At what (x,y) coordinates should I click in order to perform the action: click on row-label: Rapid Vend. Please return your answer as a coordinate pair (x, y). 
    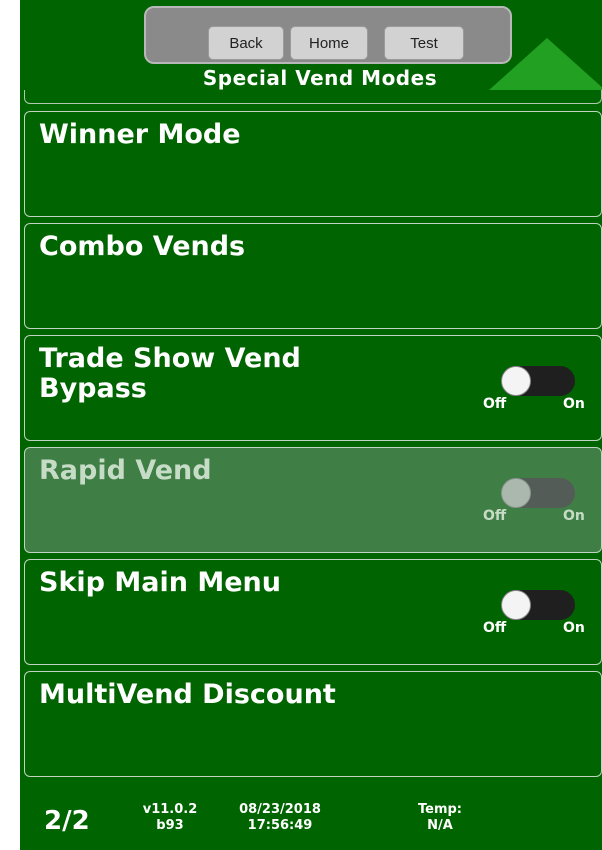
    Looking at the image, I should click on (125, 470).